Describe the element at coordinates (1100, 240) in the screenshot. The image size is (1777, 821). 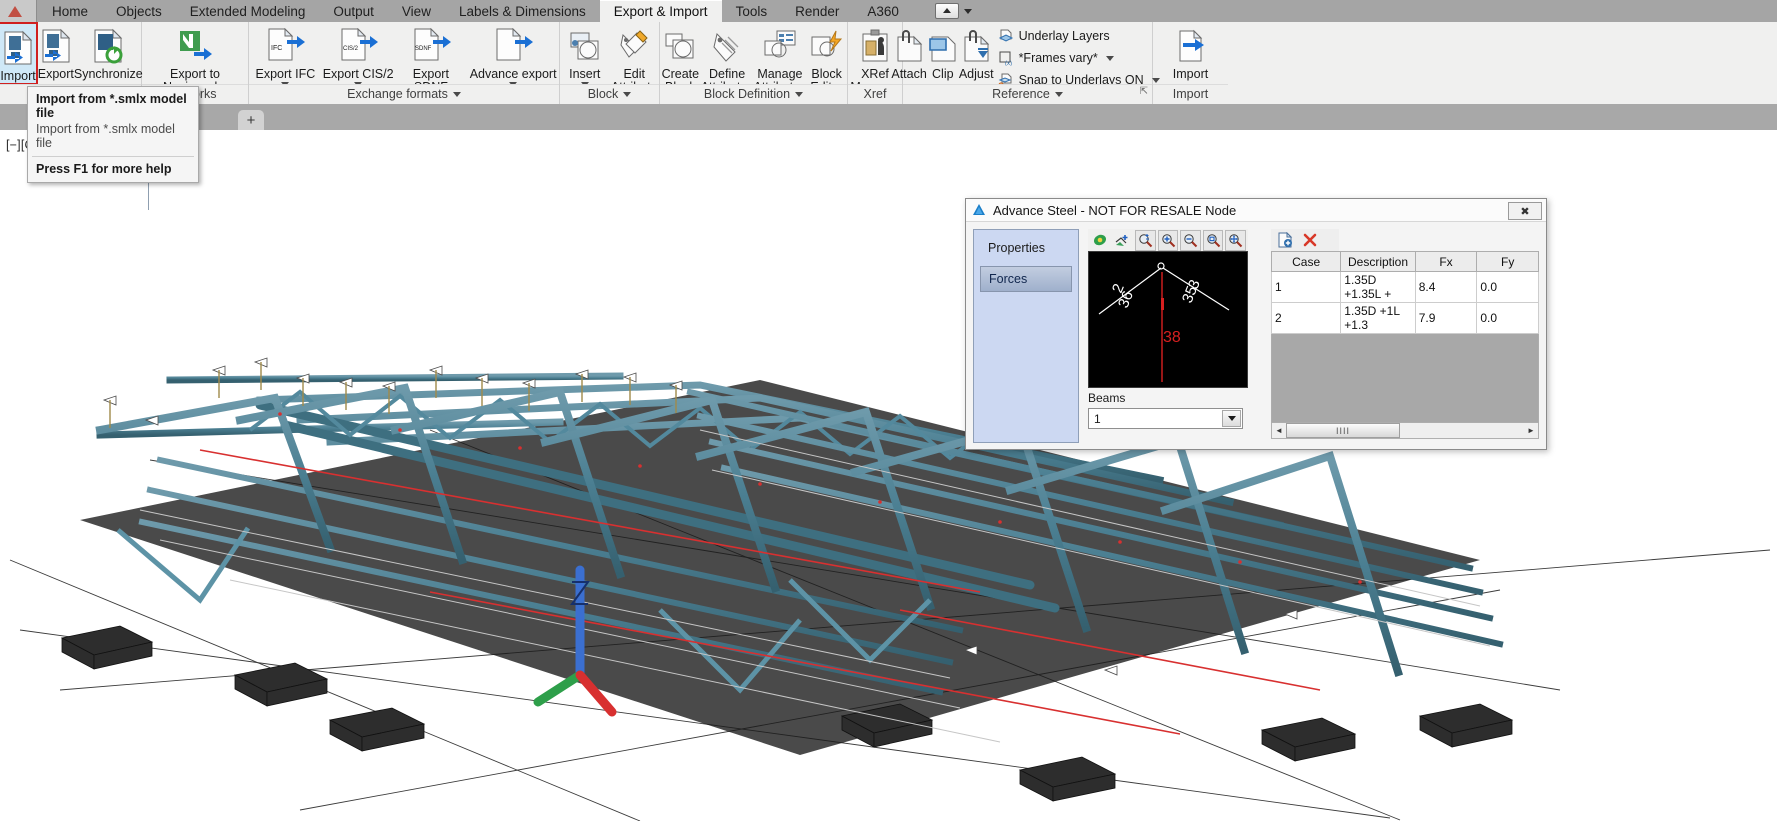
I see `palette-icon` at that location.